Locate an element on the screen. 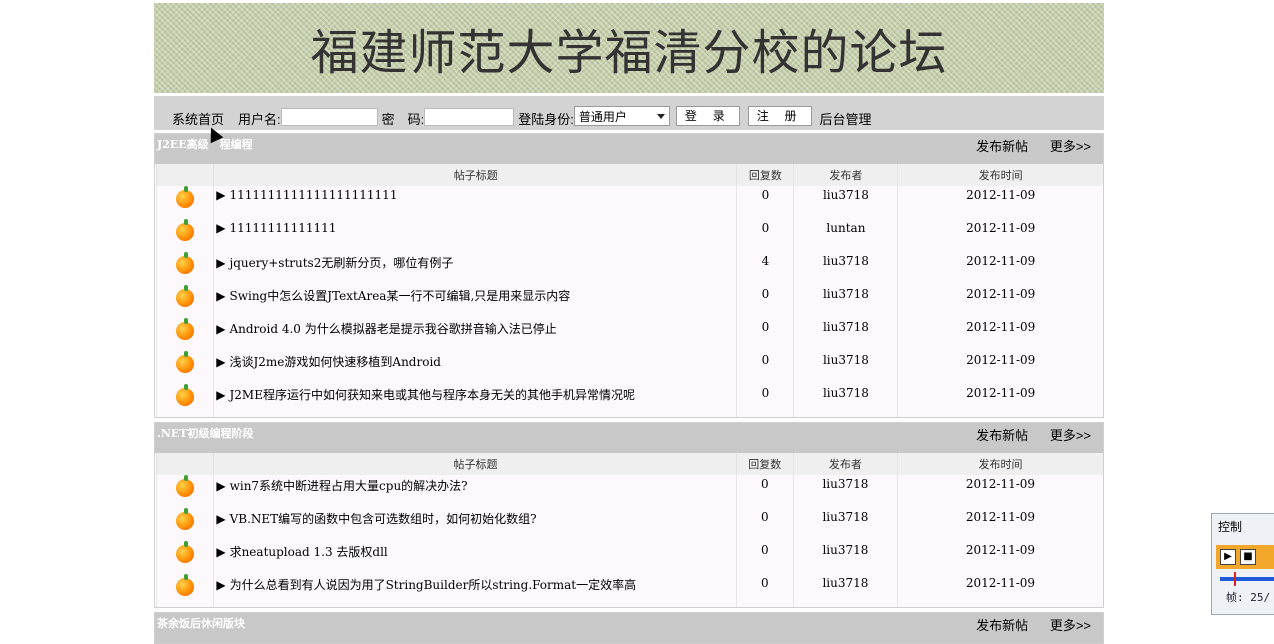 The width and height of the screenshot is (1274, 644). frame-counter: 帧: 25/ is located at coordinates (1248, 597).